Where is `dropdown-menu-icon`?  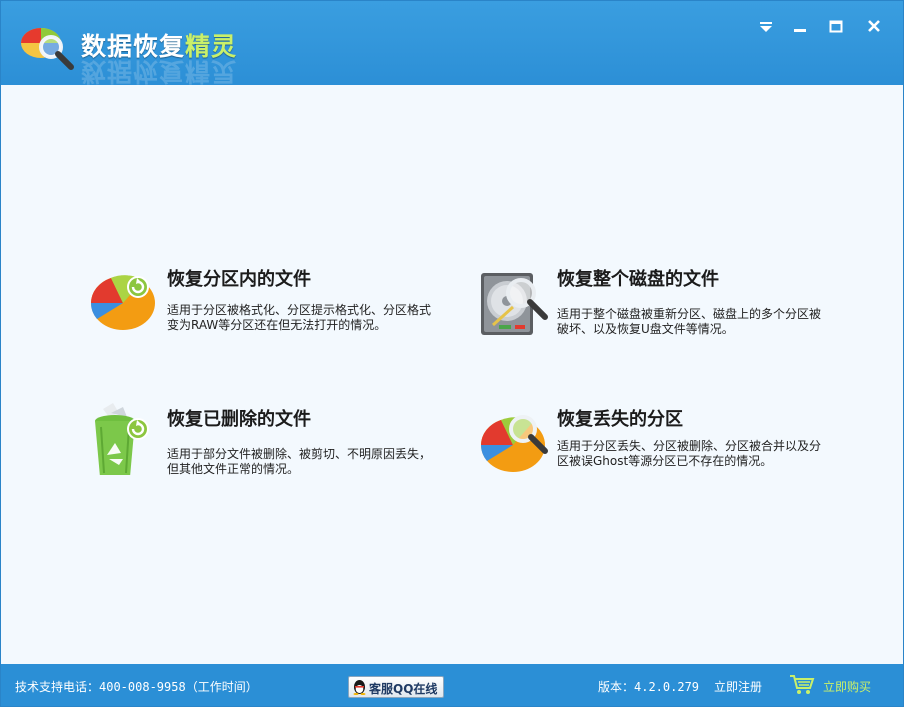
dropdown-menu-icon is located at coordinates (766, 27).